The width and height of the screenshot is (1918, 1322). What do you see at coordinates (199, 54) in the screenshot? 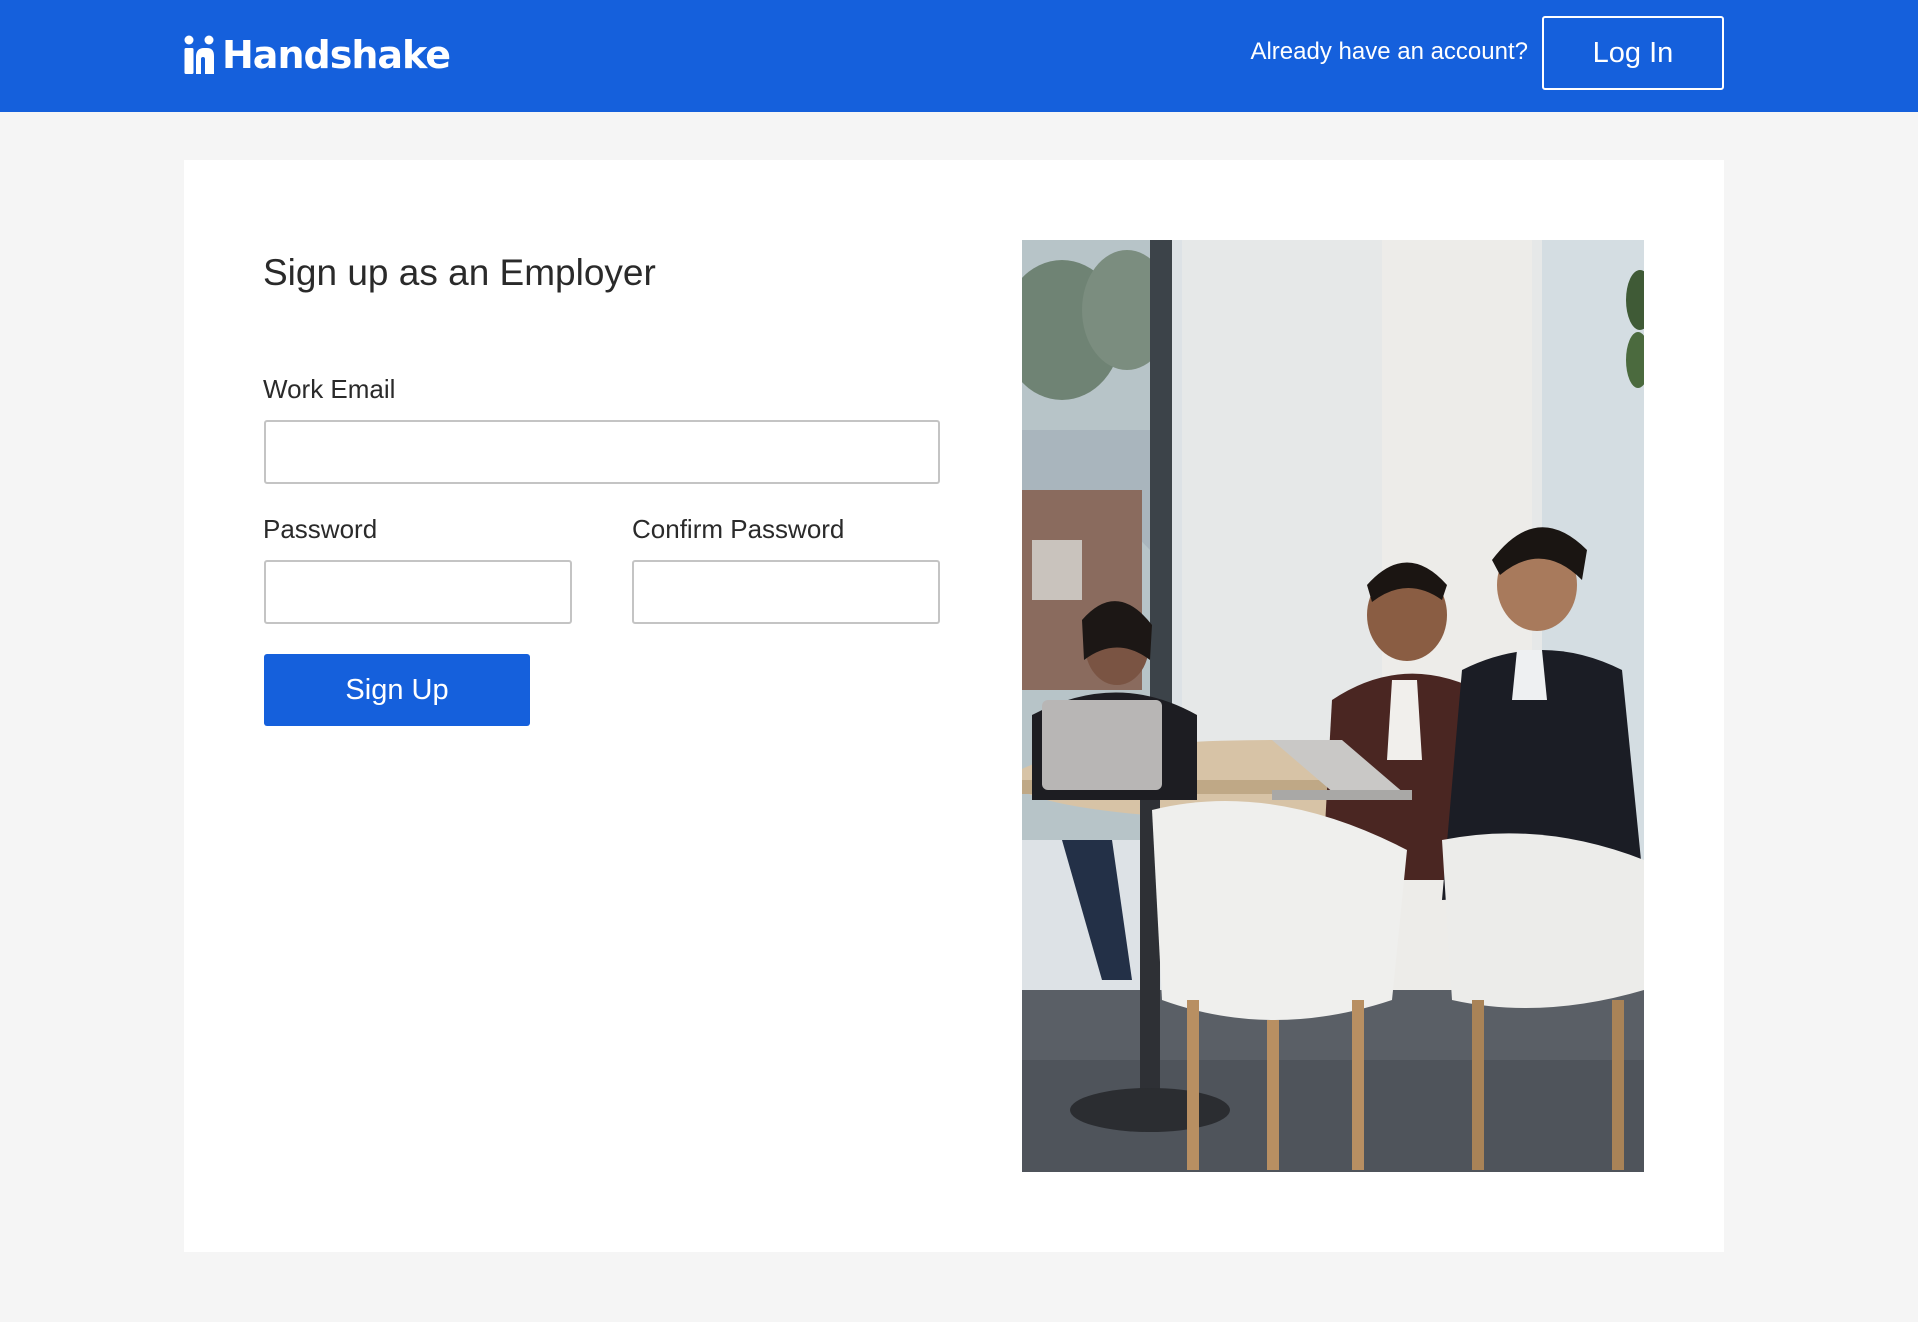
I see `handshake-logo-icon` at bounding box center [199, 54].